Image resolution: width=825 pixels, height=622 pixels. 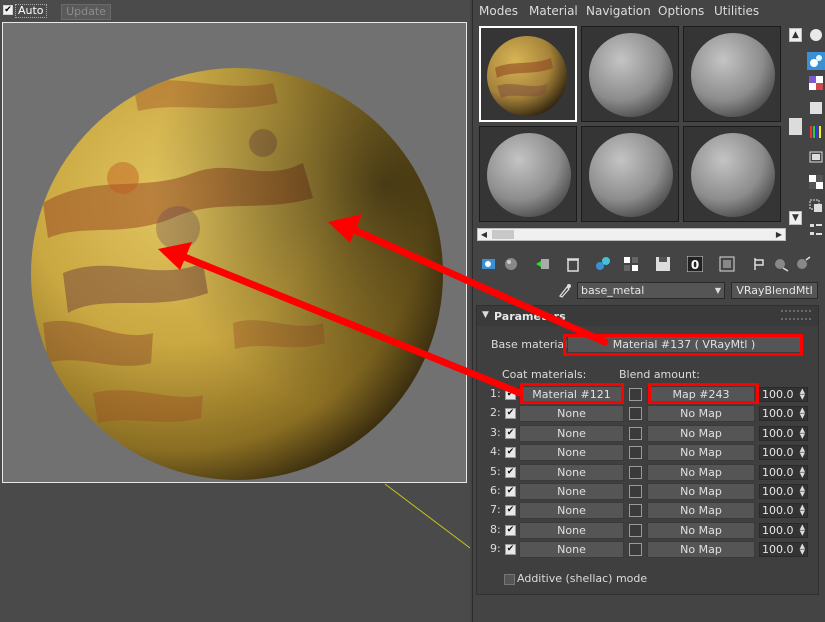 I want to click on select-by-material-icon, so click(x=816, y=206).